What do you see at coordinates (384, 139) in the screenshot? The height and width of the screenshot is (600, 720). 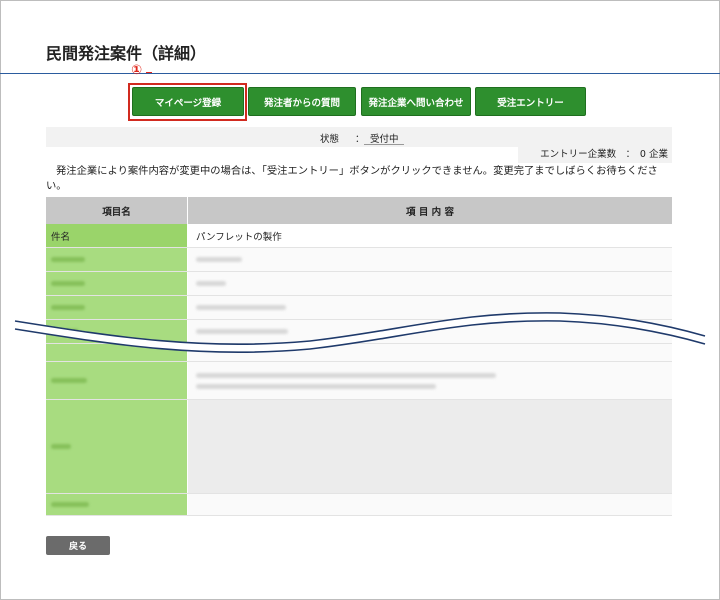 I see `status-value: 受付中` at bounding box center [384, 139].